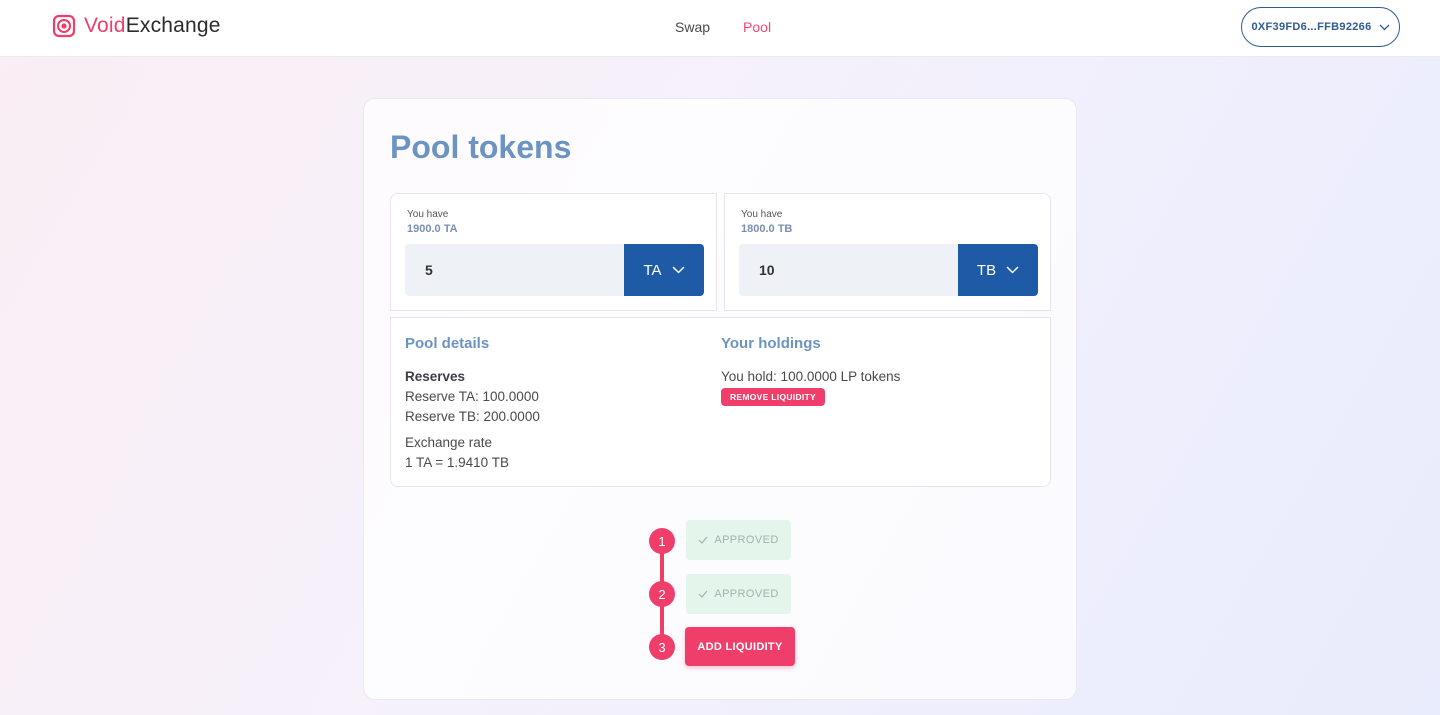  I want to click on token-b-symbol: TB, so click(986, 270).